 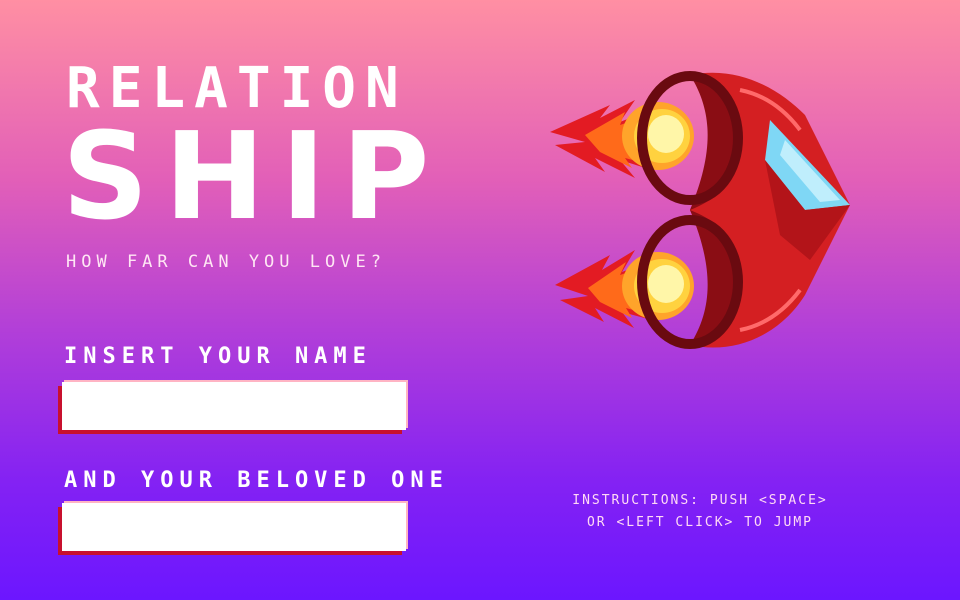 I want to click on name-input, so click(x=234, y=406).